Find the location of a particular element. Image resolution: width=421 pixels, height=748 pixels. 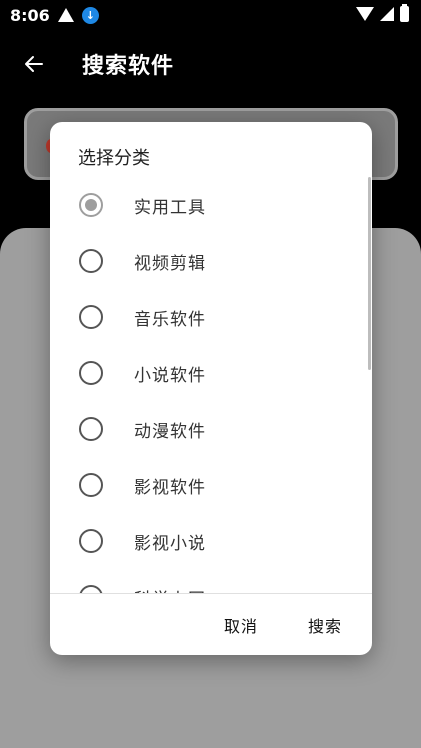

search-button: 搜索 is located at coordinates (325, 625).